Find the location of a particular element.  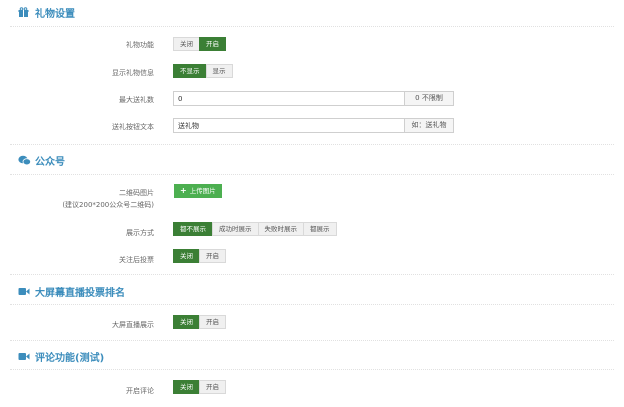

display-mode-all: 都展示 is located at coordinates (320, 229).